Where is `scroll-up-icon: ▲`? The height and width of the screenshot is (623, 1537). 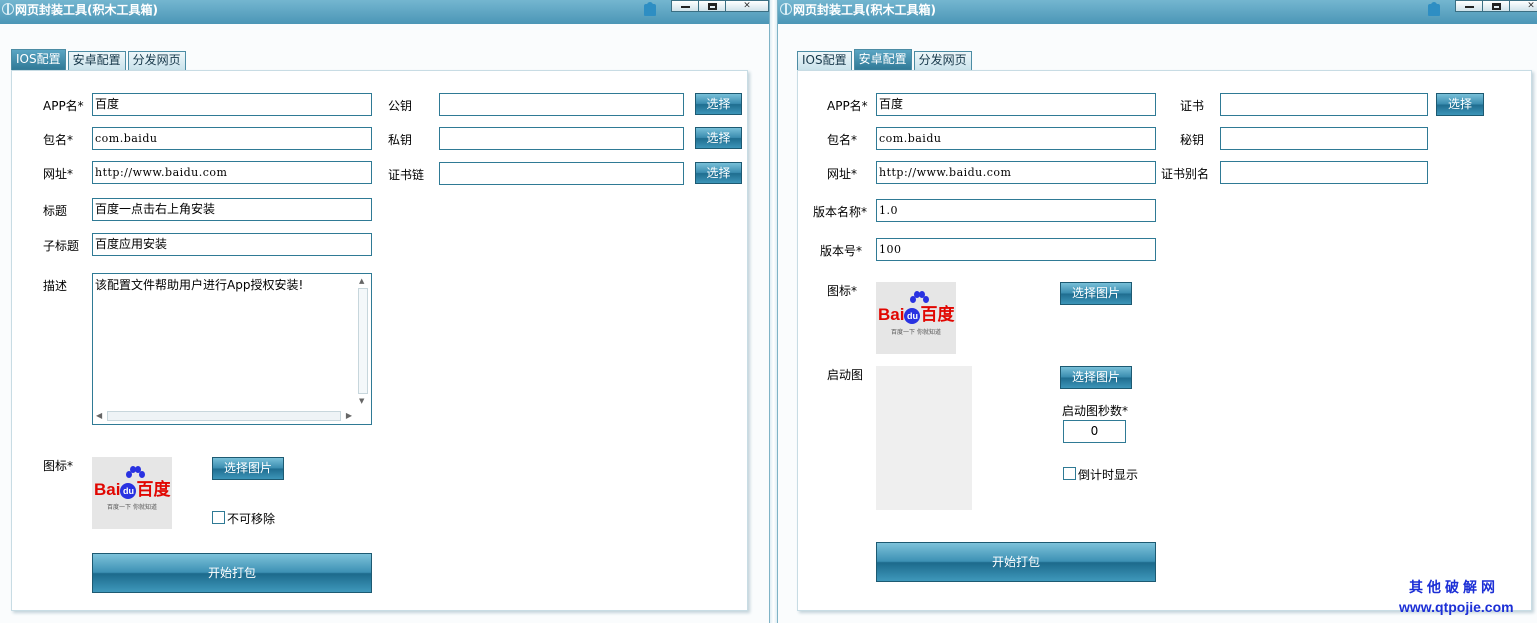
scroll-up-icon: ▲ is located at coordinates (361, 281).